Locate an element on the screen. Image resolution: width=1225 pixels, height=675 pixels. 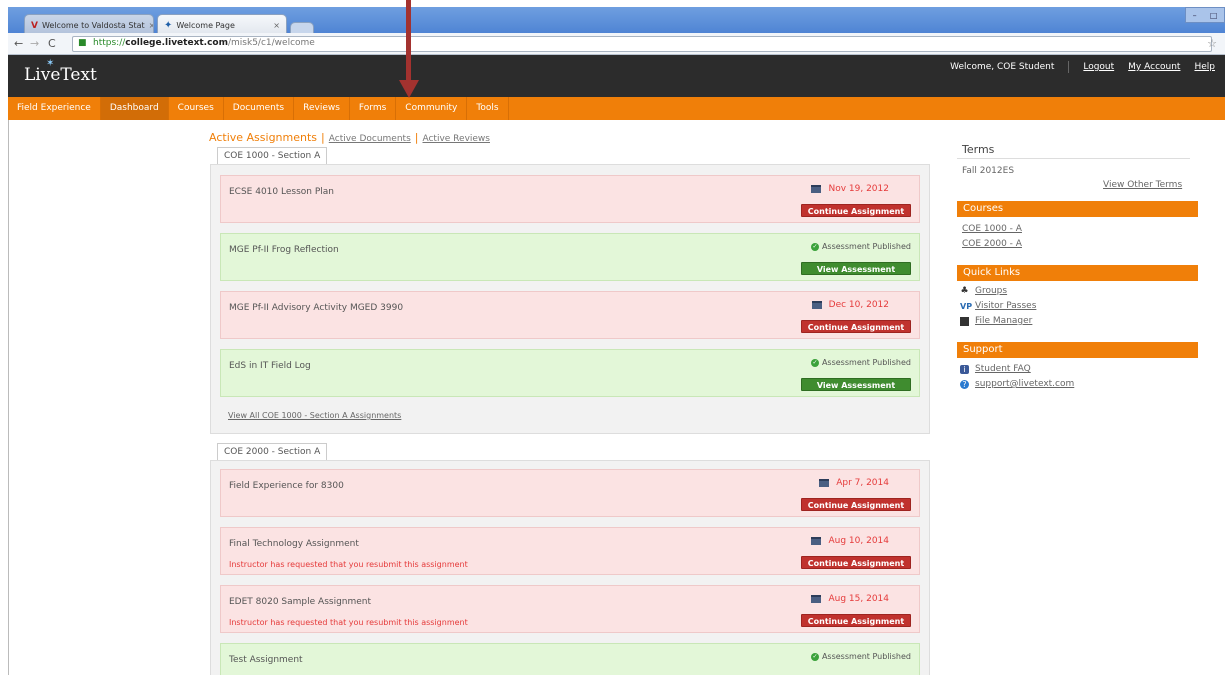
header-divider is located at coordinates (1069, 67).